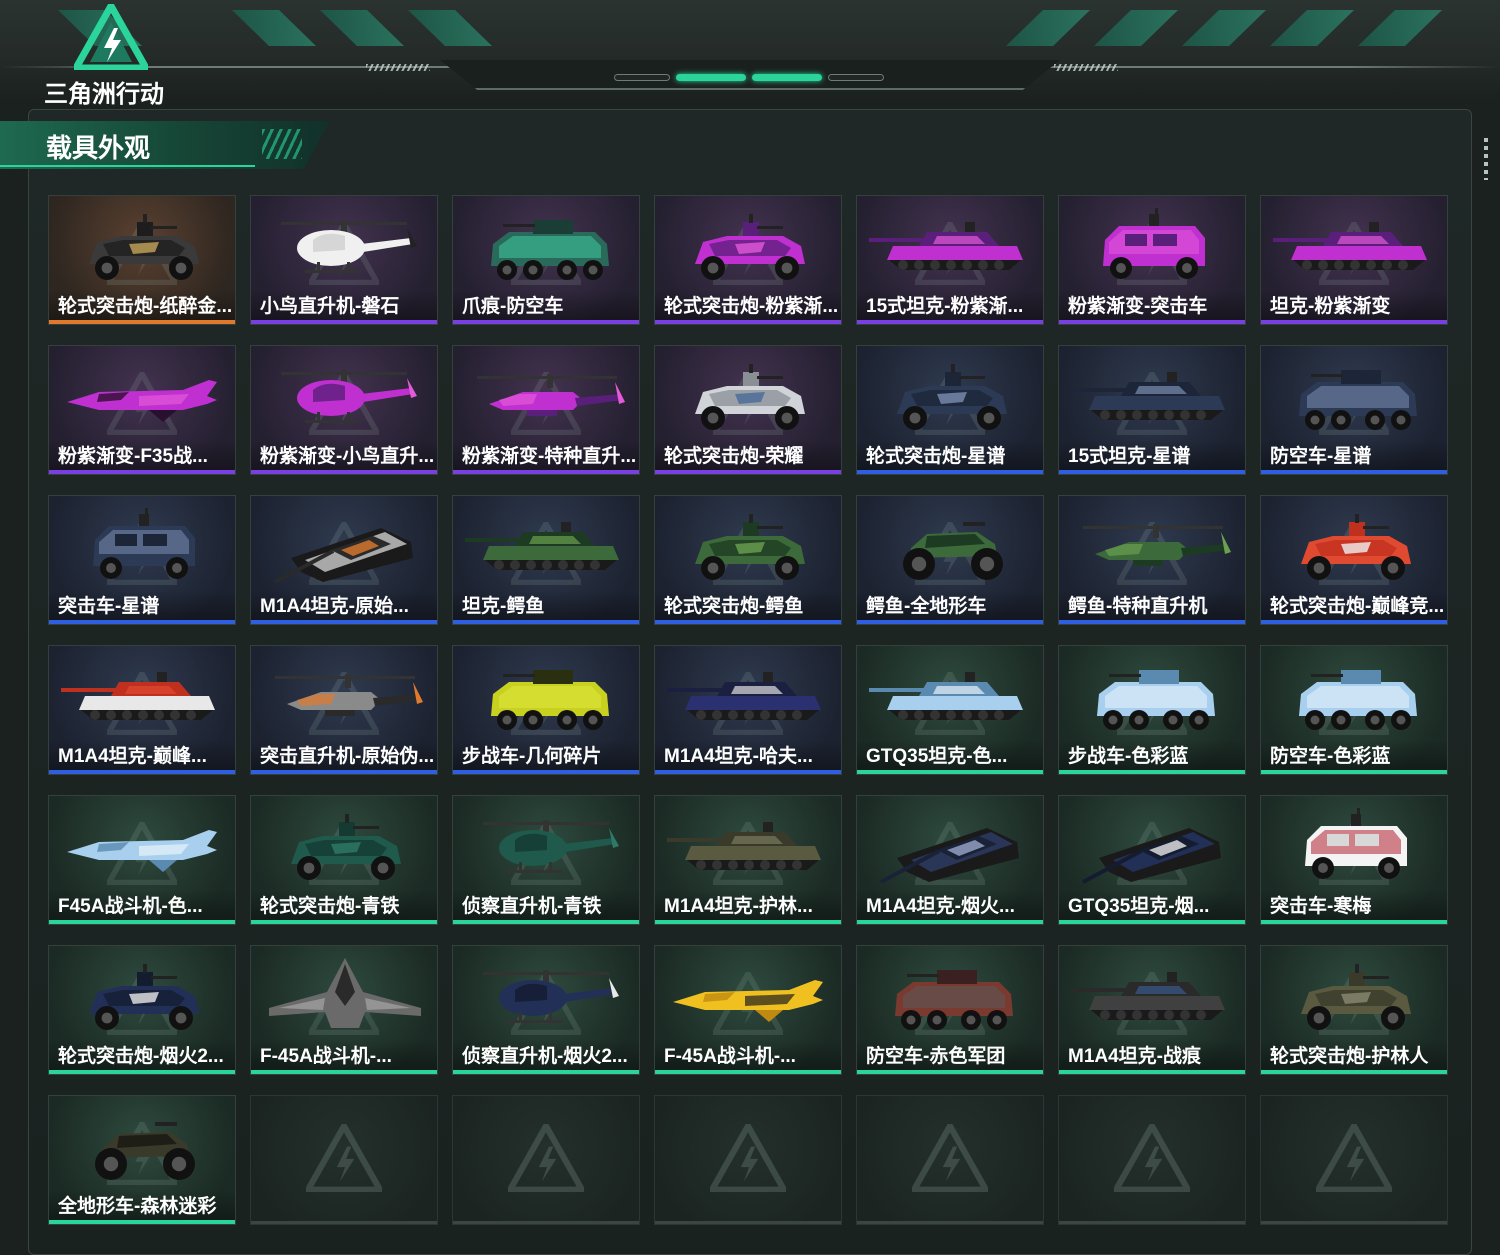  Describe the element at coordinates (1129, 456) in the screenshot. I see `skin-name: 15式坦克-星谱` at that location.